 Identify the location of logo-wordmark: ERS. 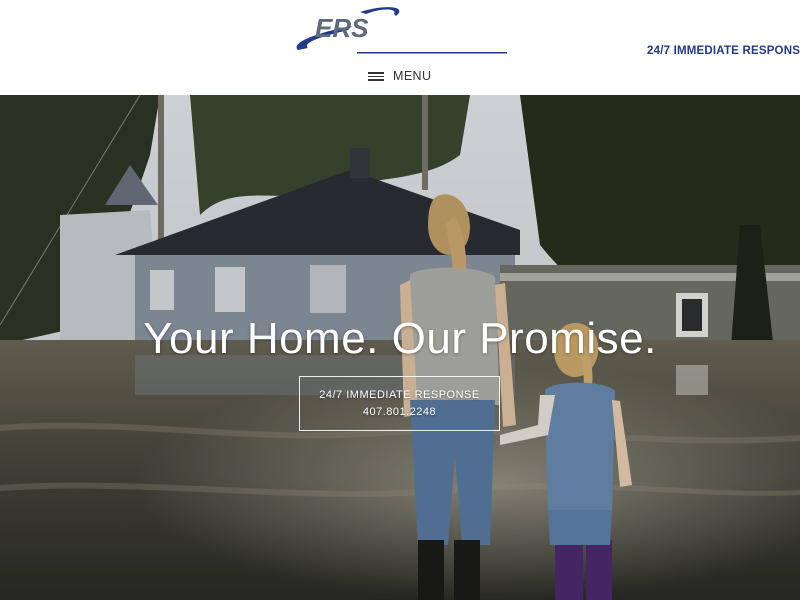
(342, 28).